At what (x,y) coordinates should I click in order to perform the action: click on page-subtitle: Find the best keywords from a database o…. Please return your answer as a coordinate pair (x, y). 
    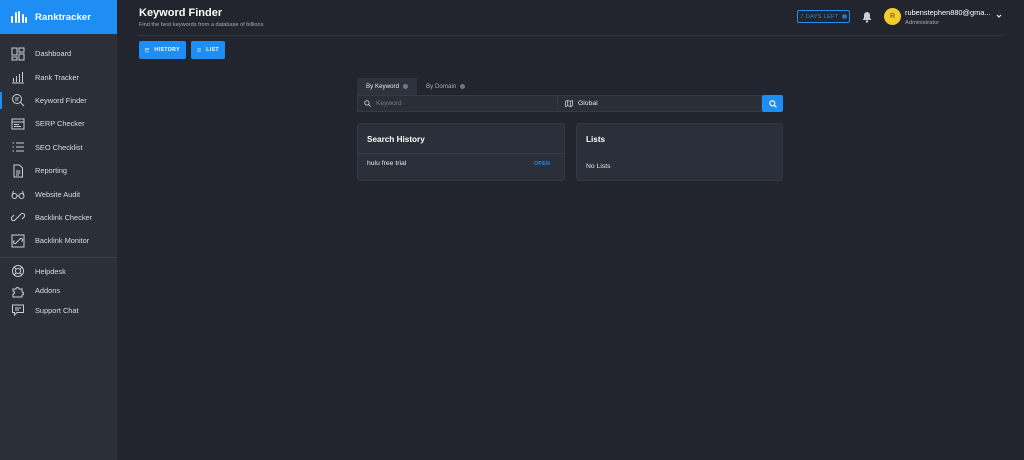
    Looking at the image, I should click on (201, 25).